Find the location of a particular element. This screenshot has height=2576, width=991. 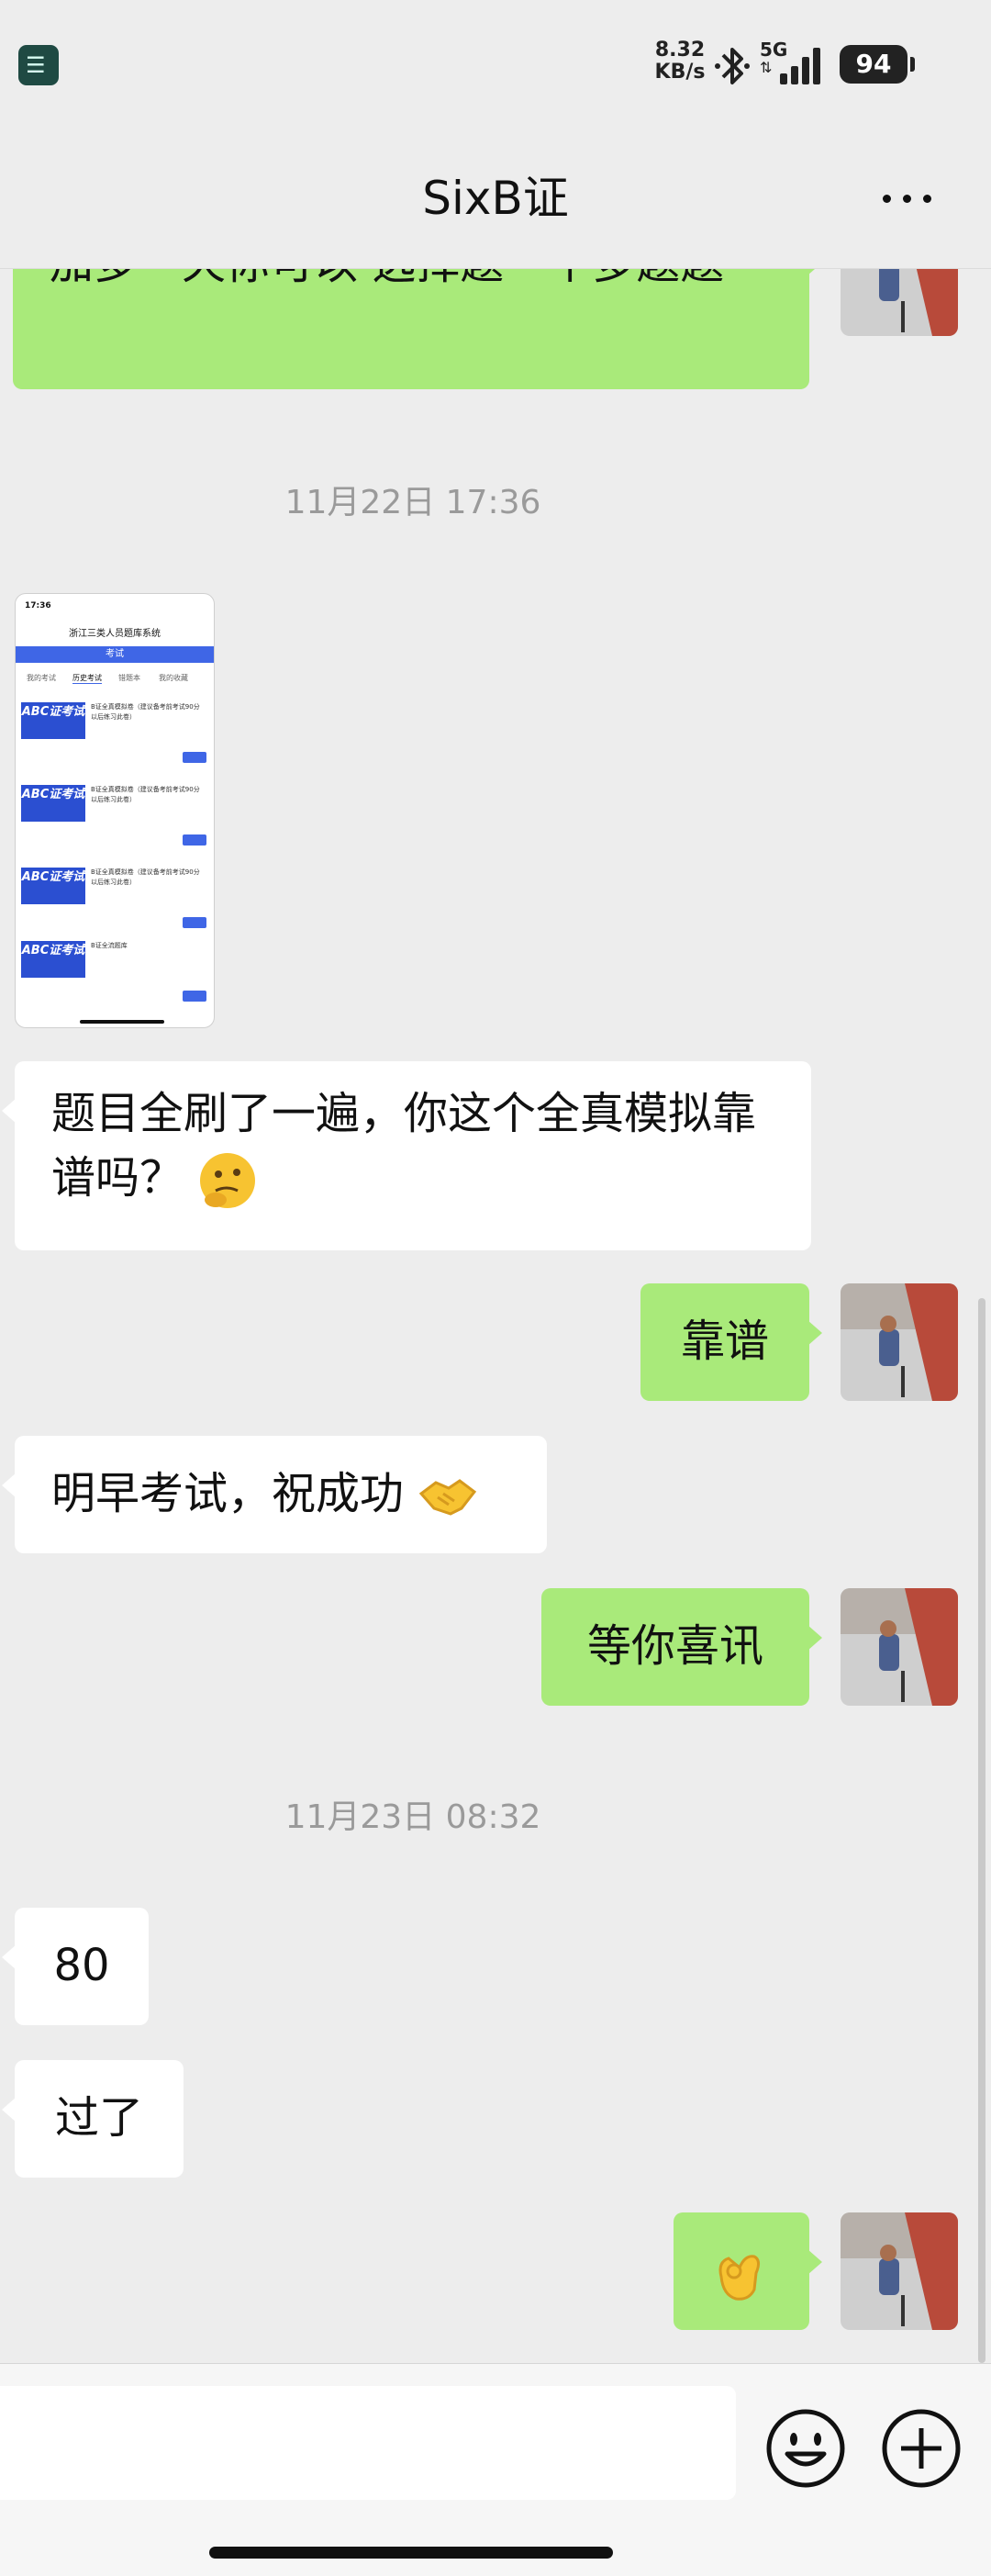

battery-tip is located at coordinates (912, 64).